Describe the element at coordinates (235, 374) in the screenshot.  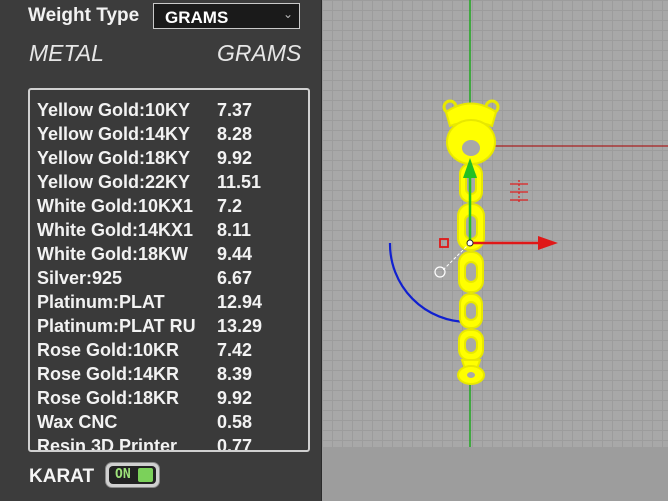
I see `metal-grams: 8.39` at that location.